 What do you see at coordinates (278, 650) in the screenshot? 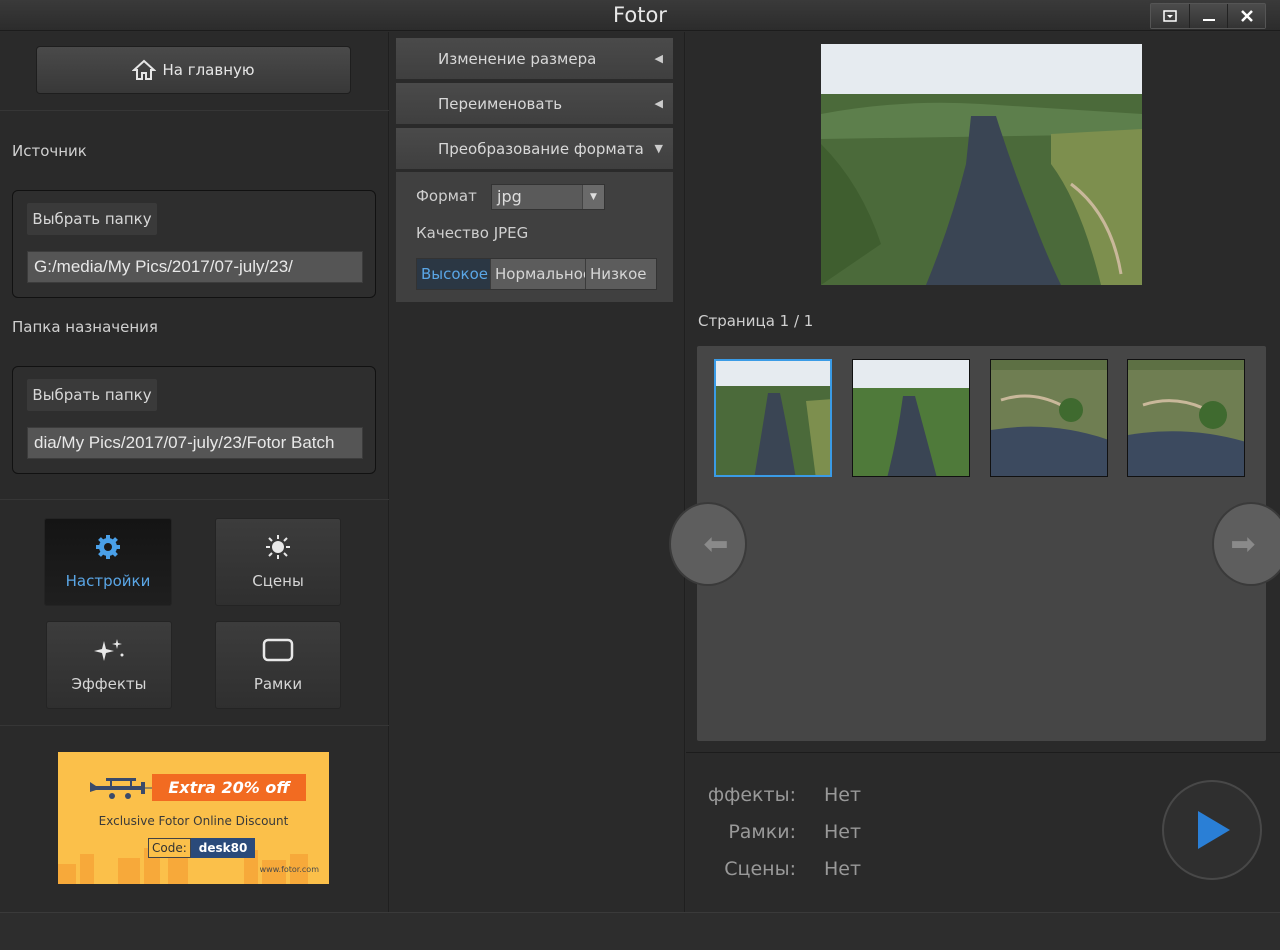
I see `frame-icon` at bounding box center [278, 650].